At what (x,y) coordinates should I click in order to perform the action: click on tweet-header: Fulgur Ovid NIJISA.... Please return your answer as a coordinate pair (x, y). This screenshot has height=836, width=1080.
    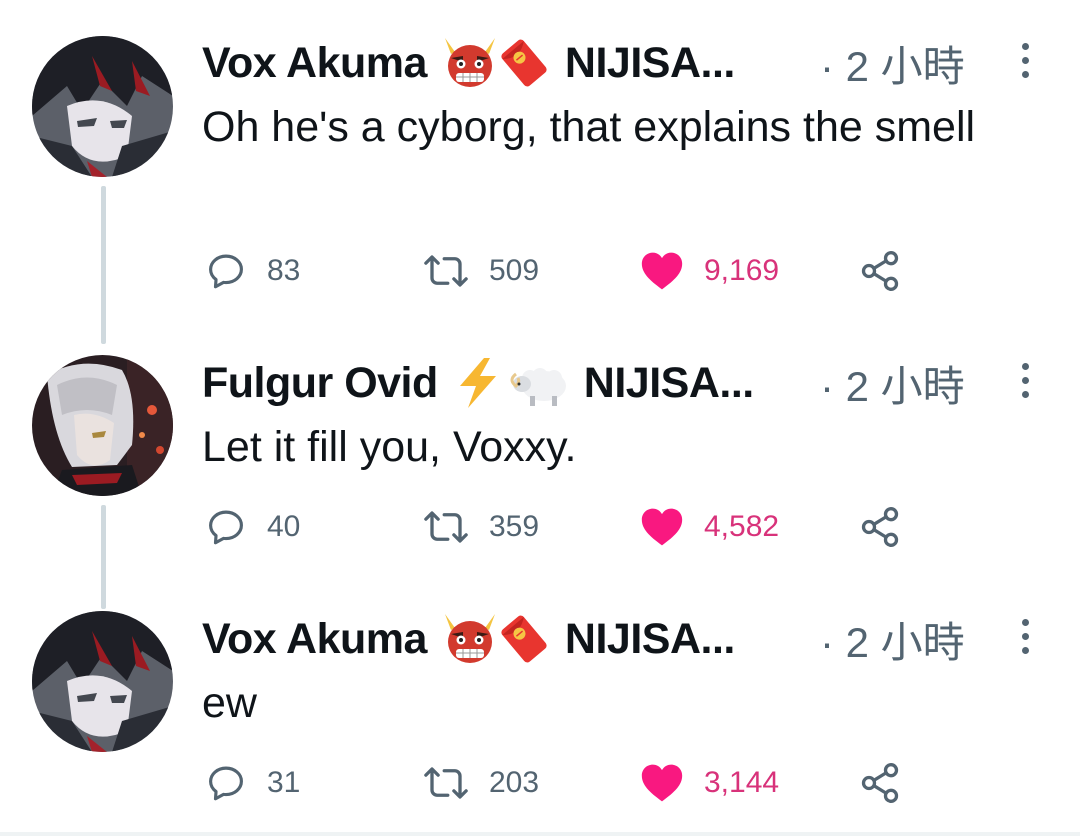
    Looking at the image, I should click on (478, 383).